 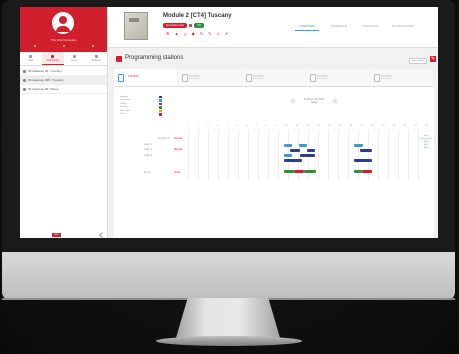 I want to click on hour-tick: 7, so click(x=256, y=126).